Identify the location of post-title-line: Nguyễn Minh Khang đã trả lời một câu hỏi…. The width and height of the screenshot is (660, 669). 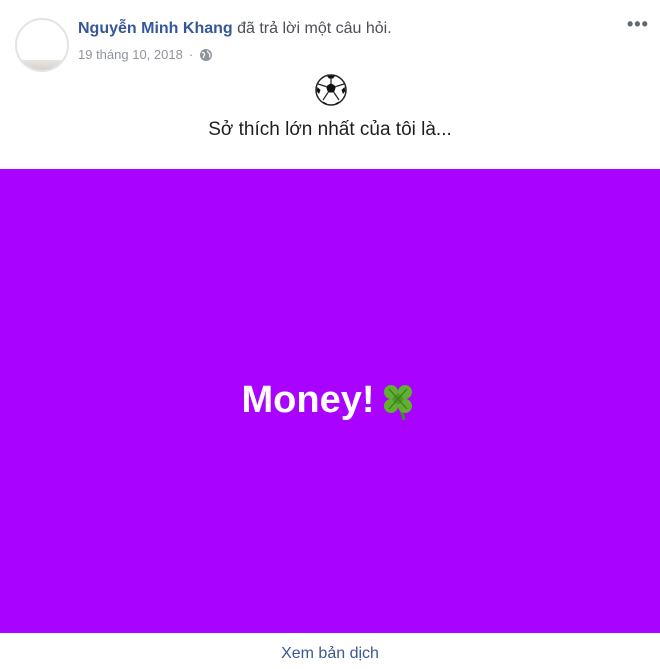
(235, 29).